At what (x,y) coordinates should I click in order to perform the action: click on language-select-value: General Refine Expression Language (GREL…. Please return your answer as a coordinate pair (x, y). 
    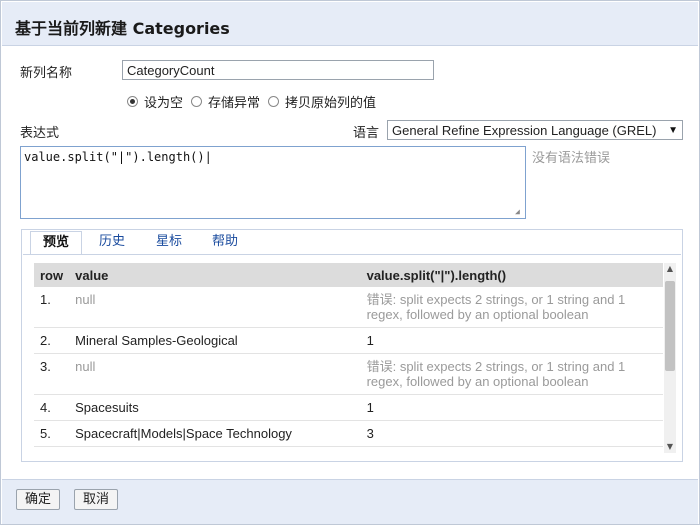
    Looking at the image, I should click on (524, 130).